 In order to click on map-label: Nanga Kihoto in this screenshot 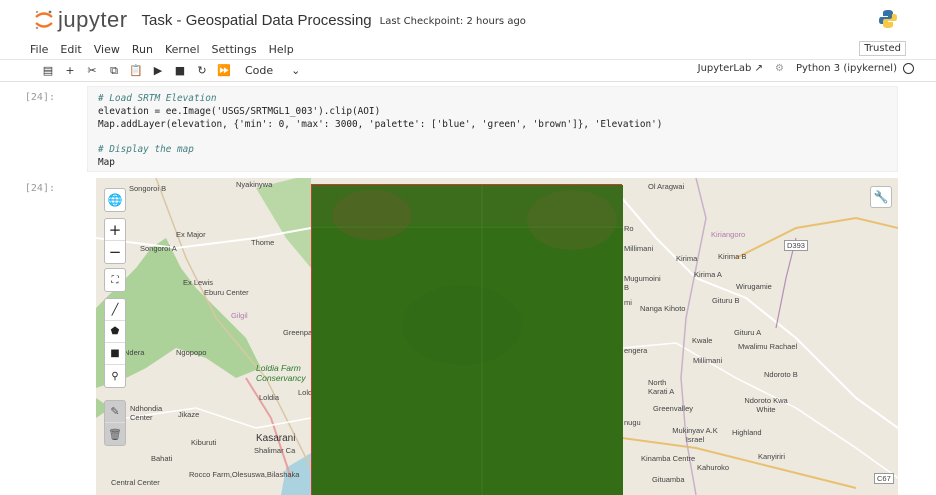, I will do `click(663, 308)`.